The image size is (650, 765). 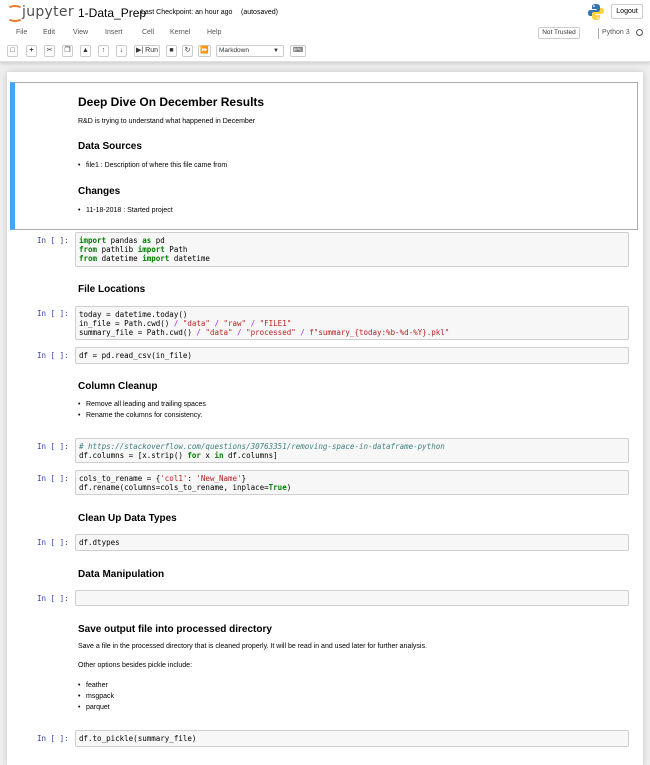 What do you see at coordinates (639, 32) in the screenshot?
I see `kernel-idle-icon` at bounding box center [639, 32].